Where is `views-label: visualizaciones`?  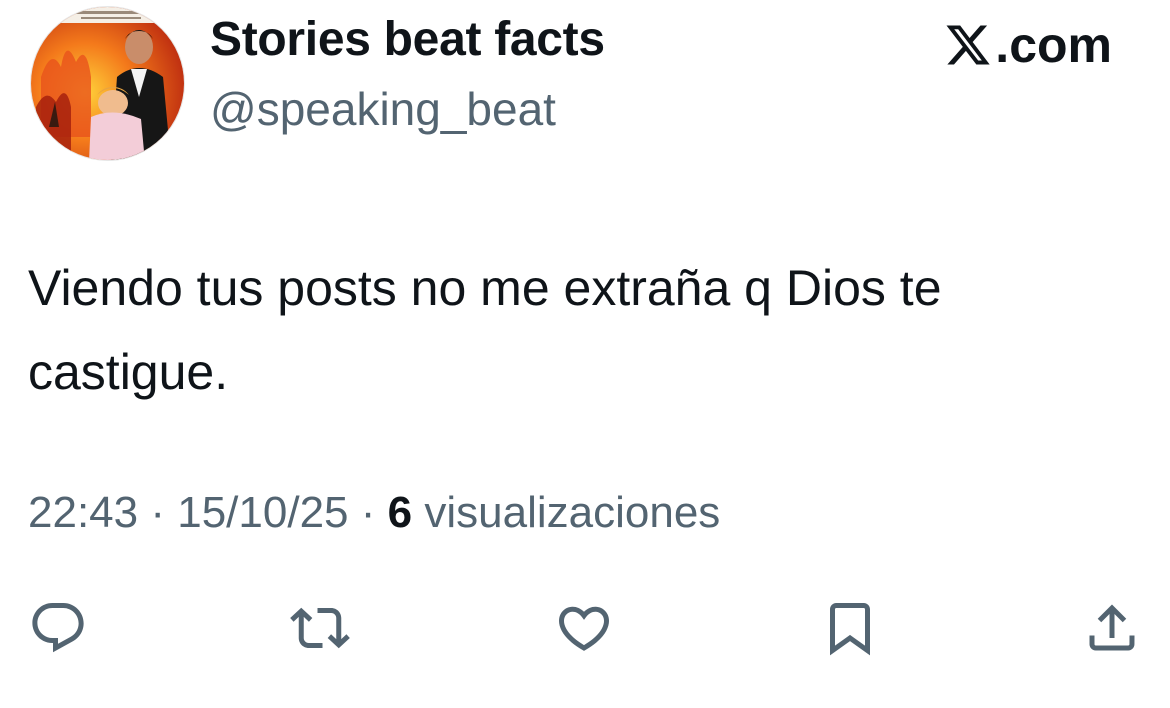
views-label: visualizaciones is located at coordinates (572, 512).